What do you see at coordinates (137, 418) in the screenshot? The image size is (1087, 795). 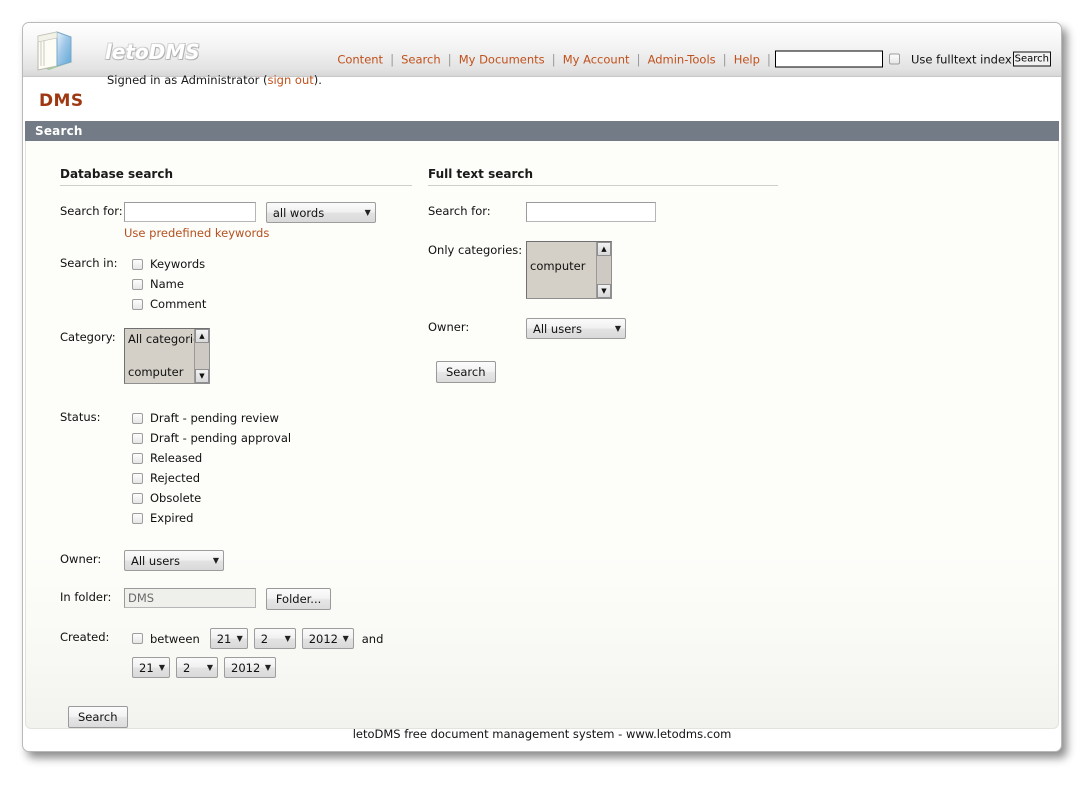 I see `checkbox-draft-pending-review` at bounding box center [137, 418].